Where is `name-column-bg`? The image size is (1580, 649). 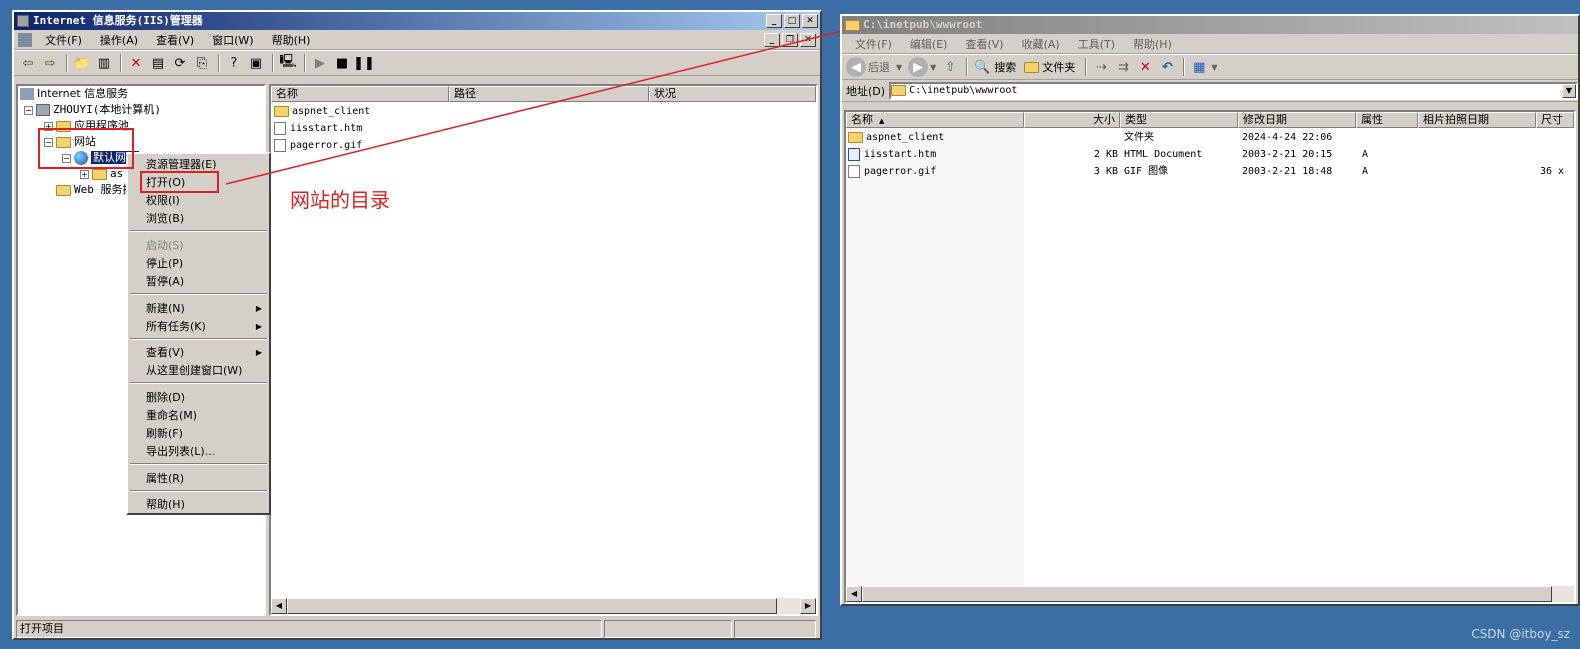
name-column-bg is located at coordinates (935, 358).